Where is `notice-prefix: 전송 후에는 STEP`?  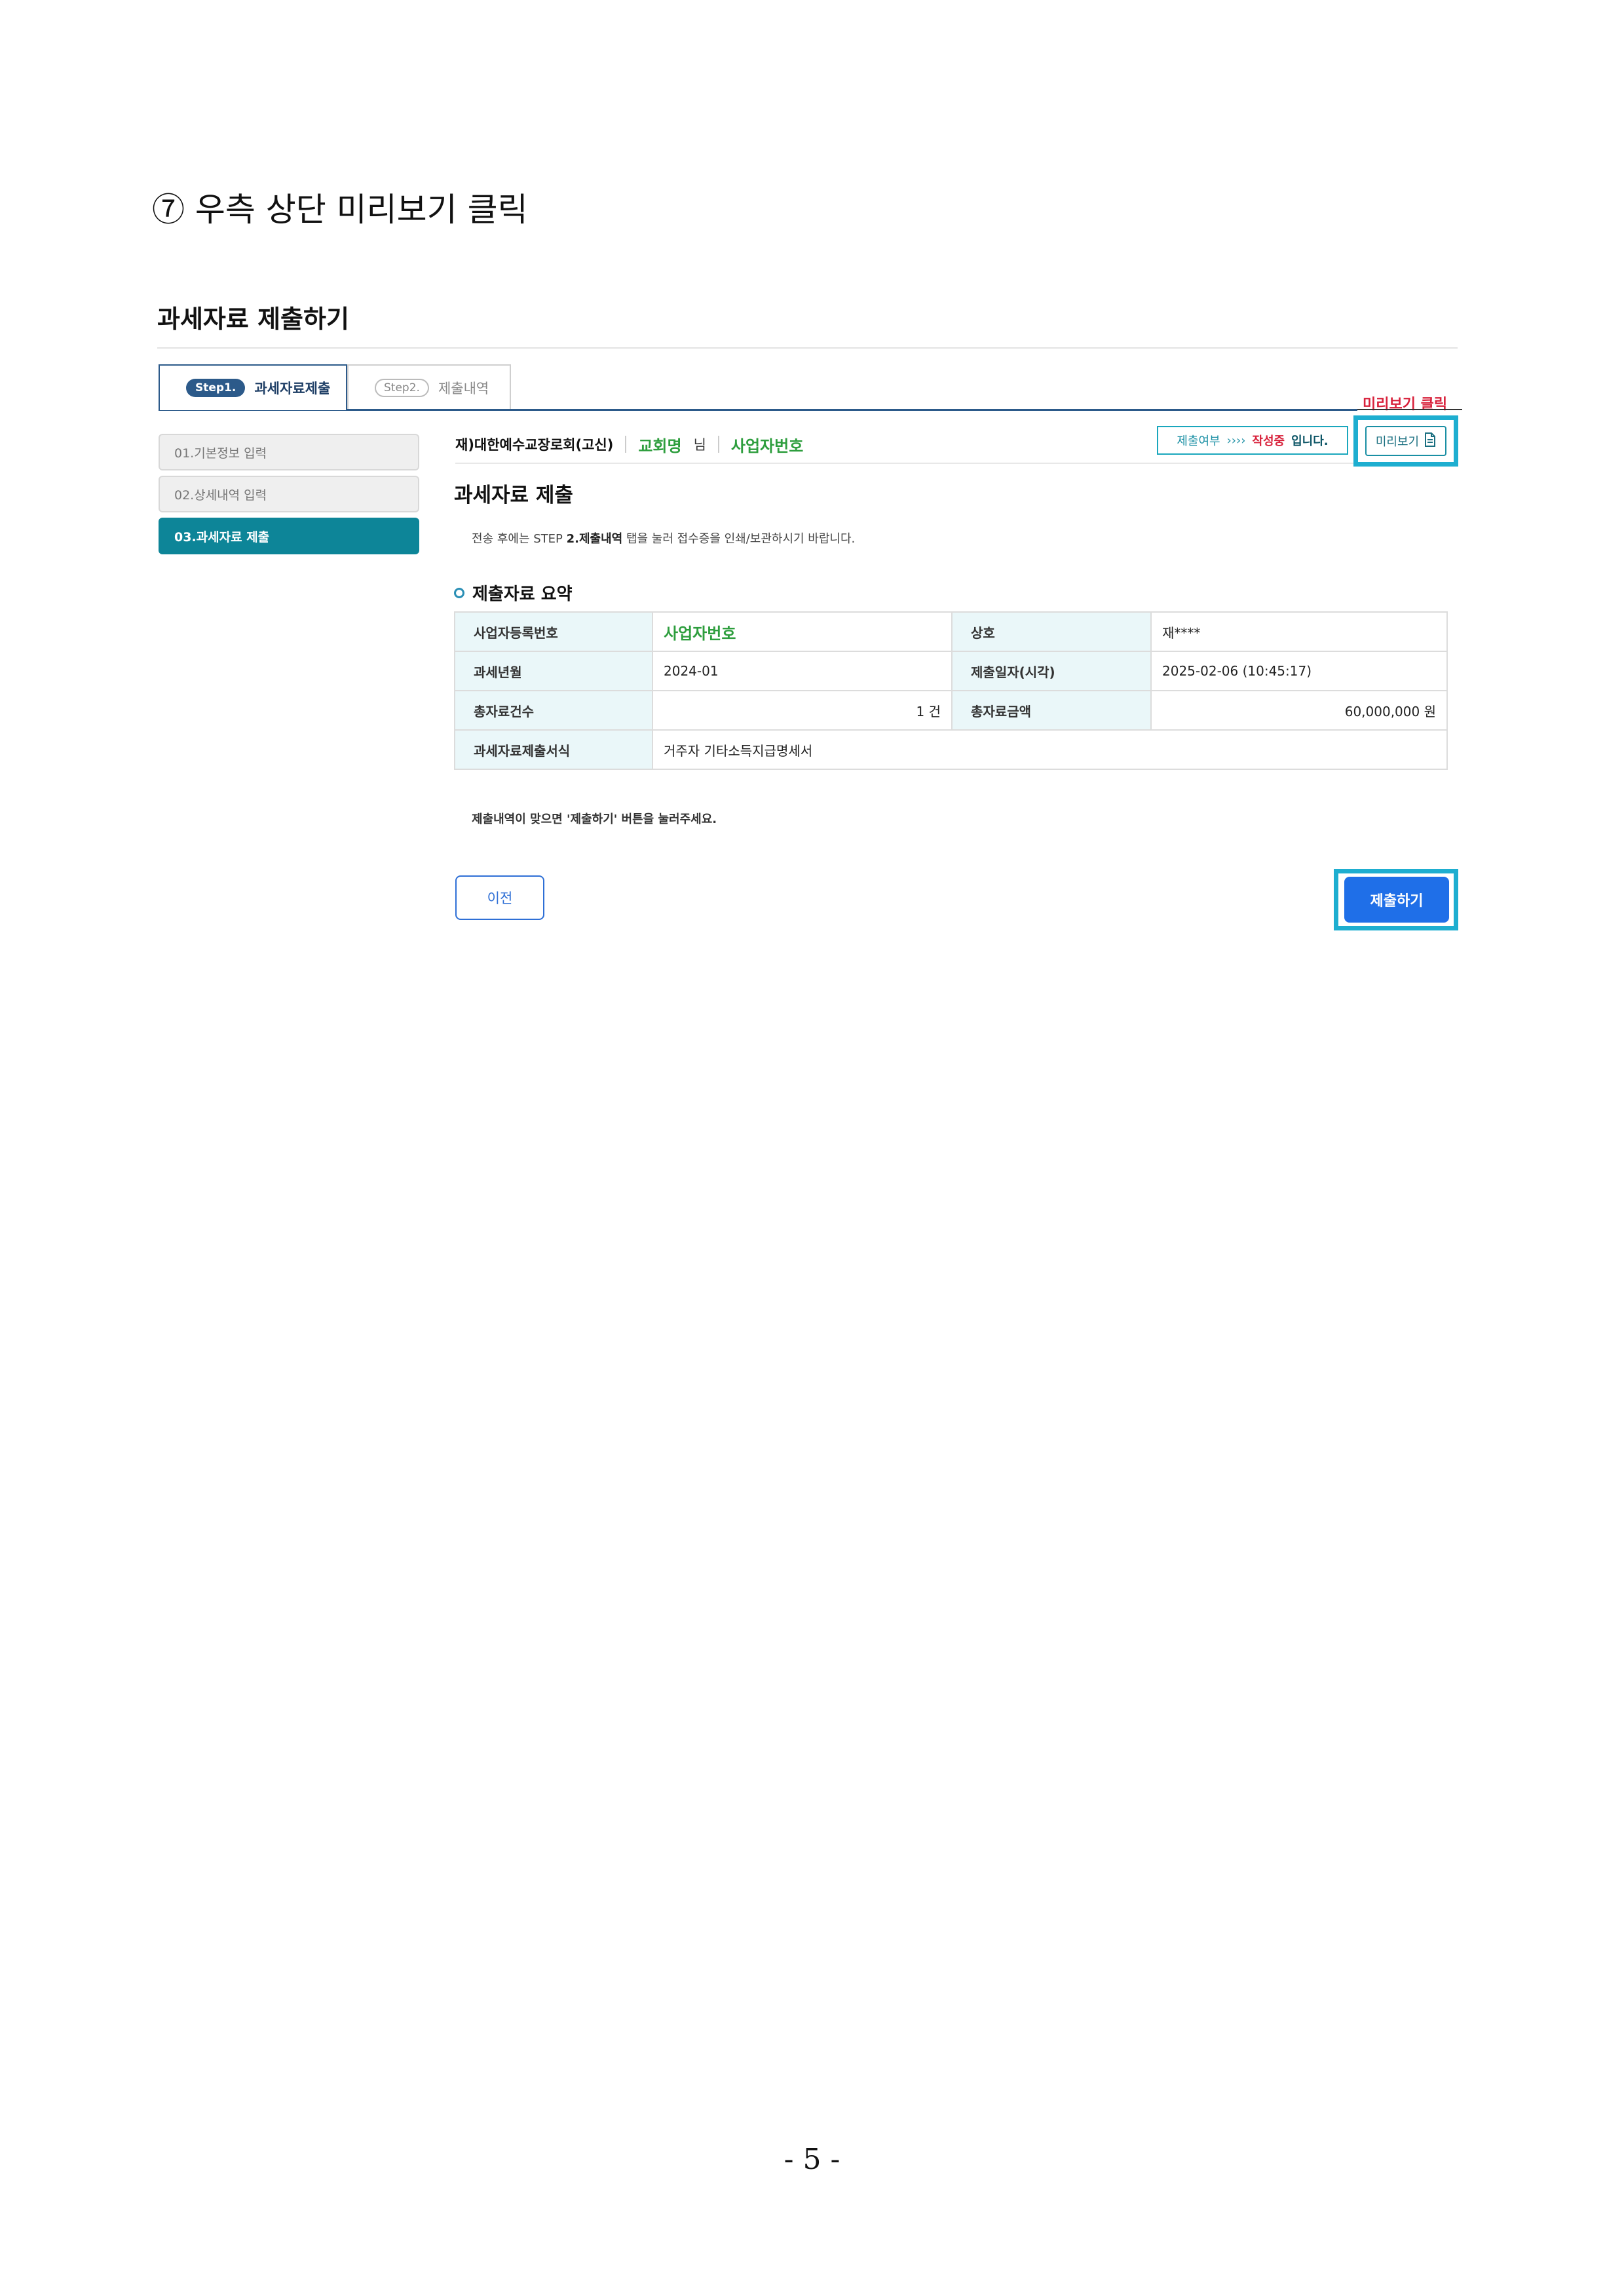 notice-prefix: 전송 후에는 STEP is located at coordinates (519, 539).